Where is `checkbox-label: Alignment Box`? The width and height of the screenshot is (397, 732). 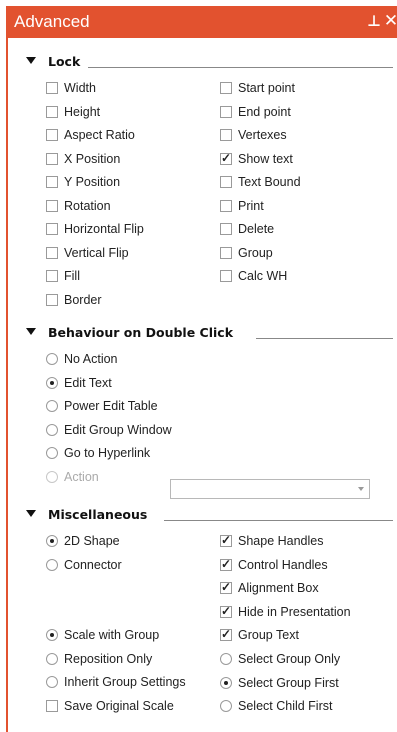
checkbox-label: Alignment Box is located at coordinates (278, 588).